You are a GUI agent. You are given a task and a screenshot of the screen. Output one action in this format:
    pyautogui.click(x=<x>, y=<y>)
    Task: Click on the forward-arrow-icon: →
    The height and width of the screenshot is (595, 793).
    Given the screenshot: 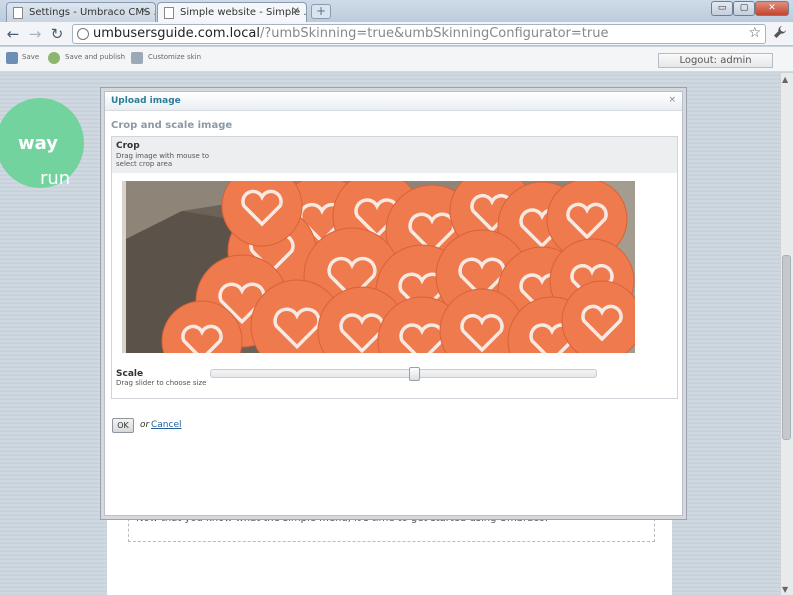 What is the action you would take?
    pyautogui.click(x=35, y=34)
    